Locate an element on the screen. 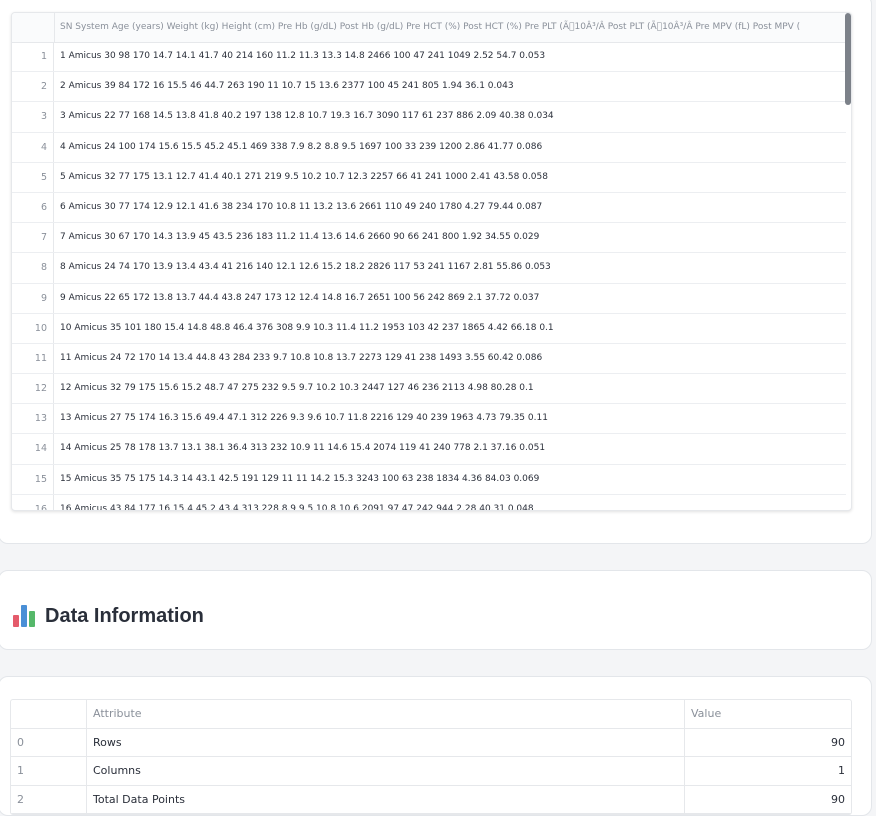 This screenshot has height=816, width=876. section-title: Data Information is located at coordinates (124, 615).